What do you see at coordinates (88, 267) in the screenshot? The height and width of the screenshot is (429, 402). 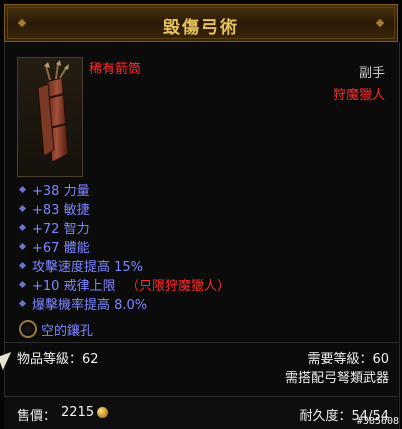 I see `stat-line: 攻擊速度提高 15%` at bounding box center [88, 267].